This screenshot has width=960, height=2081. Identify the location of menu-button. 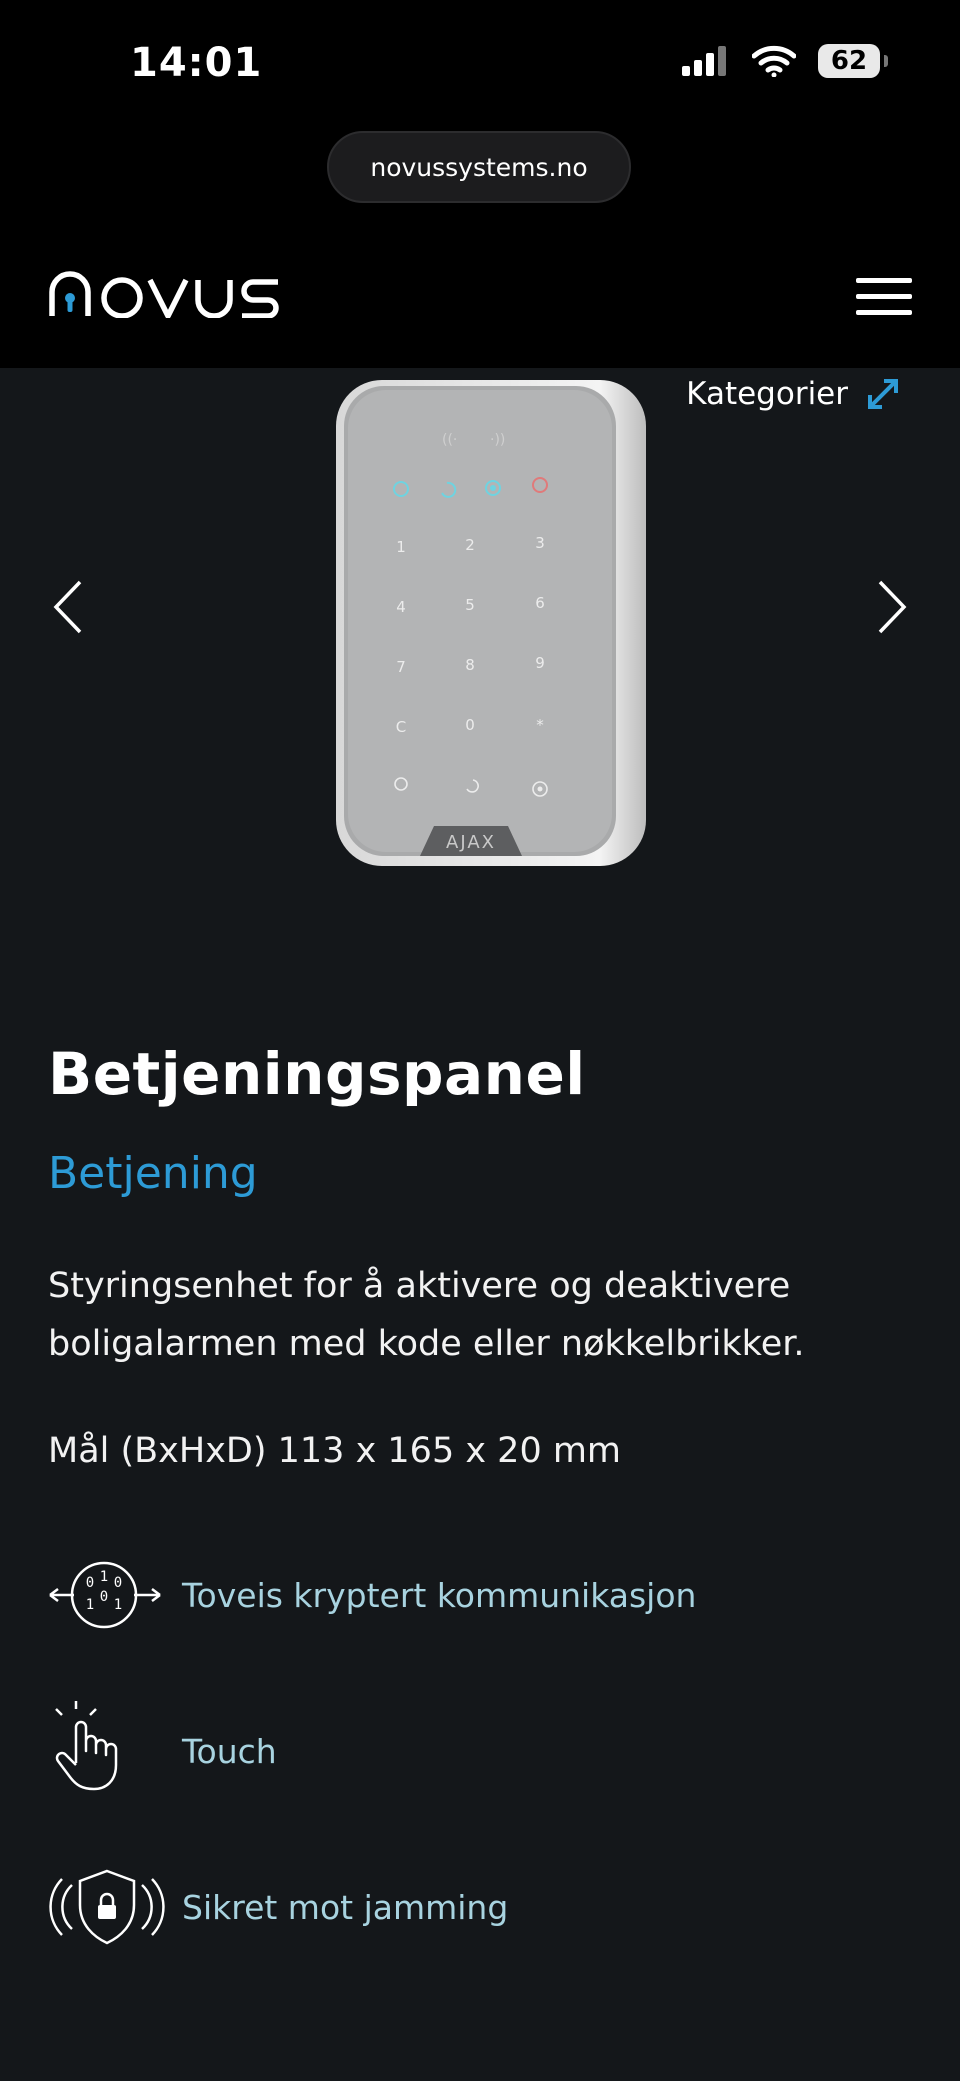
(884, 299).